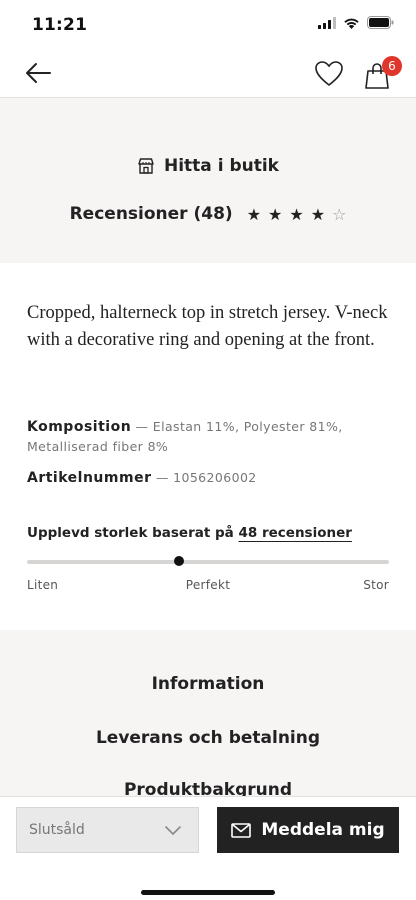  What do you see at coordinates (376, 585) in the screenshot?
I see `fit-scale-high-label: Stor` at bounding box center [376, 585].